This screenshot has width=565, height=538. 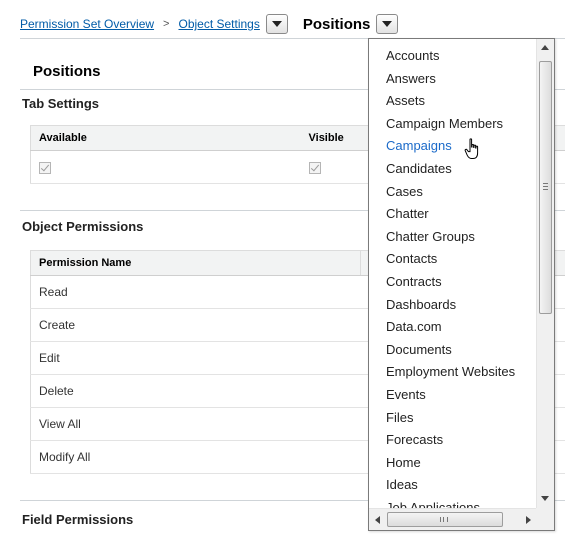 What do you see at coordinates (453, 169) in the screenshot?
I see `dropdown-option: Candidates` at bounding box center [453, 169].